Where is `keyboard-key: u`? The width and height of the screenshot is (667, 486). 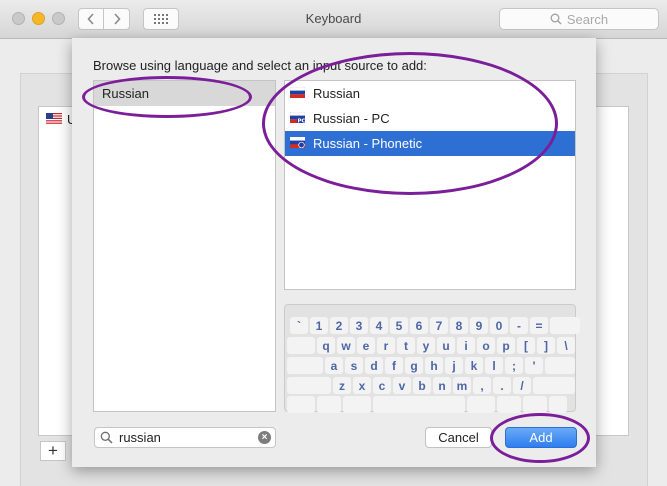 keyboard-key: u is located at coordinates (446, 345).